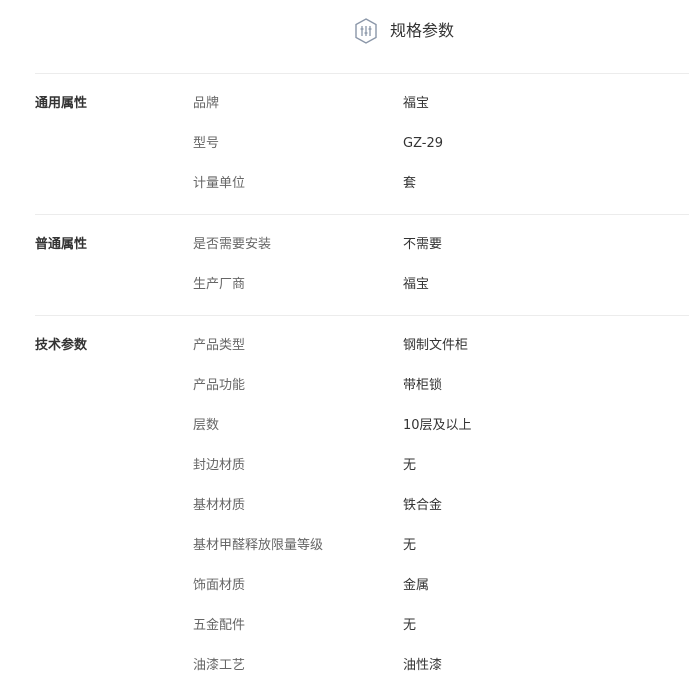 This screenshot has height=687, width=689. What do you see at coordinates (437, 425) in the screenshot?
I see `spec-value: 10层及以上` at bounding box center [437, 425].